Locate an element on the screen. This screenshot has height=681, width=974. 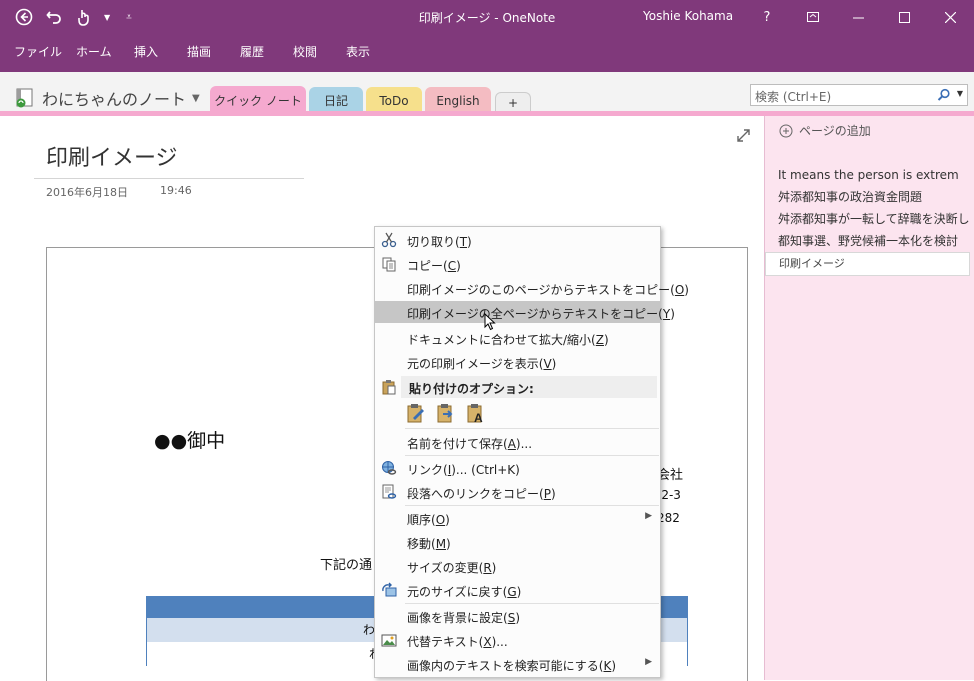
menu-item-copy: コピー(C) is located at coordinates (517, 264).